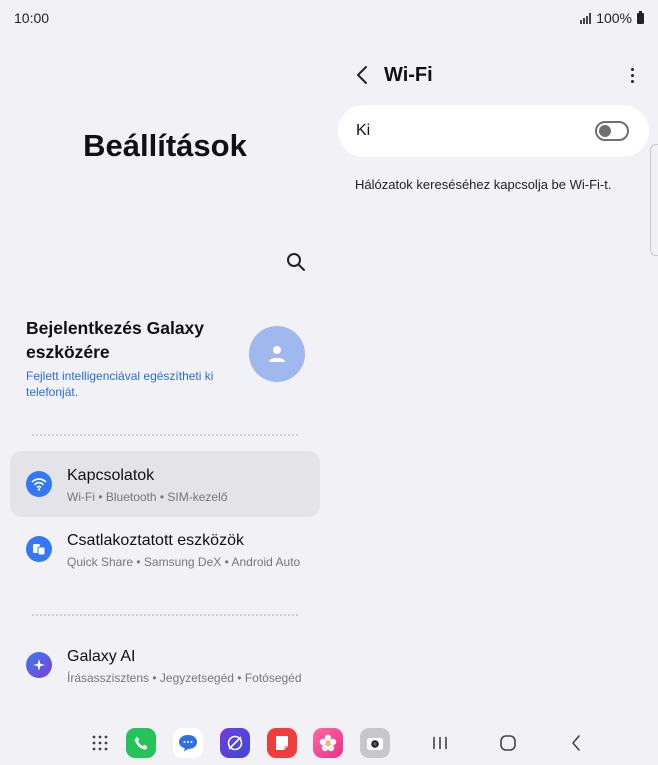 This screenshot has height=765, width=658. Describe the element at coordinates (375, 743) in the screenshot. I see `camera-icon` at that location.